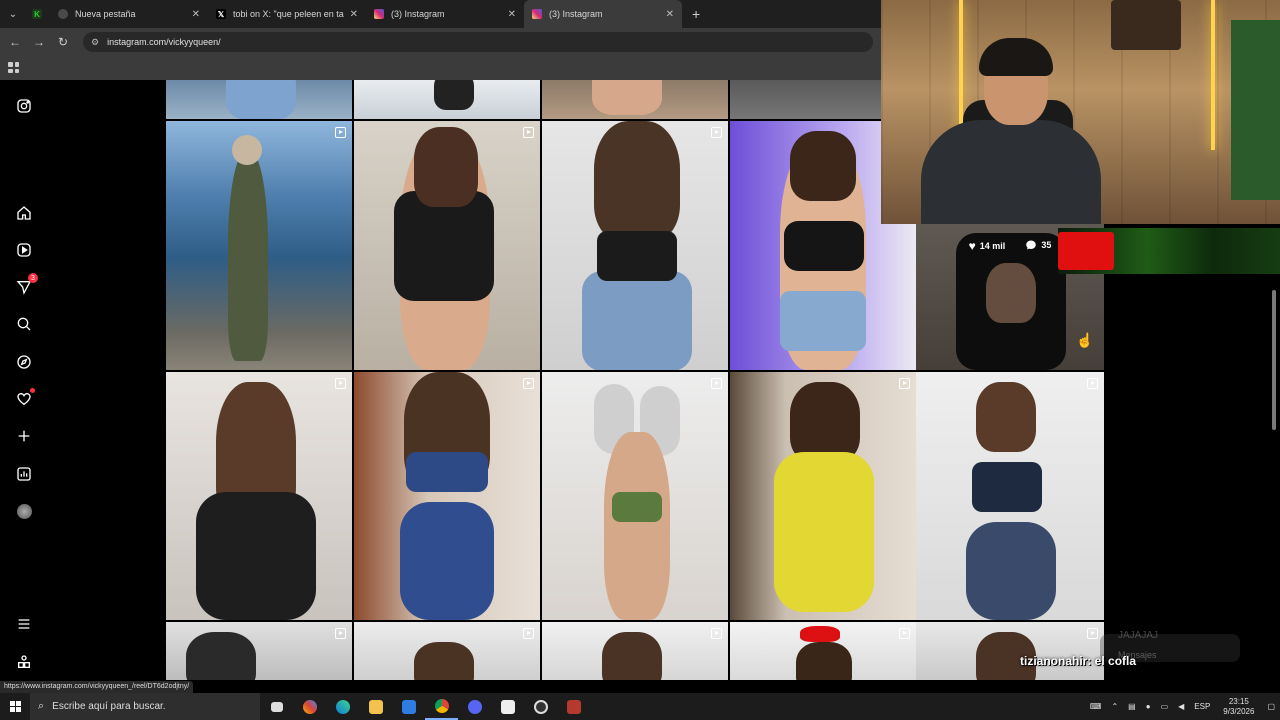 The height and width of the screenshot is (720, 1280). What do you see at coordinates (1132, 706) in the screenshot?
I see `network-icon: ▤` at bounding box center [1132, 706].